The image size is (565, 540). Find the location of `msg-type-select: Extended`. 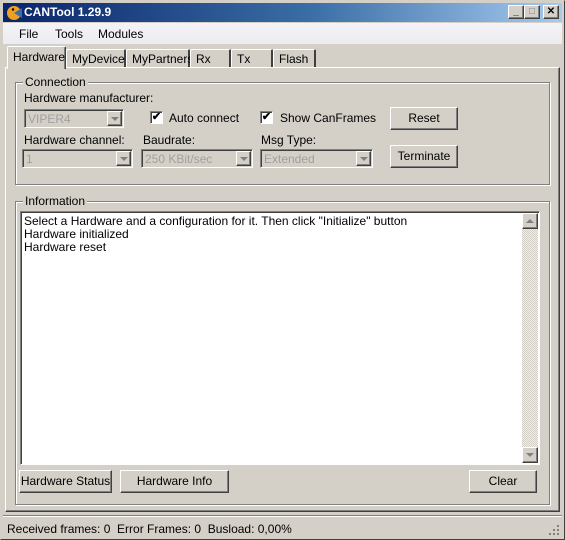

msg-type-select: Extended is located at coordinates (316, 158).